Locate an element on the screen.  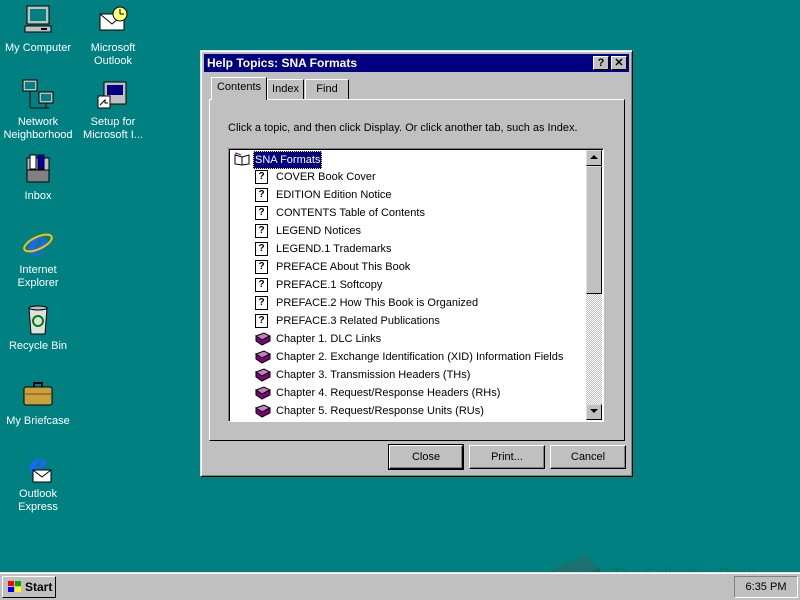
clock: 6:35 PM is located at coordinates (766, 587).